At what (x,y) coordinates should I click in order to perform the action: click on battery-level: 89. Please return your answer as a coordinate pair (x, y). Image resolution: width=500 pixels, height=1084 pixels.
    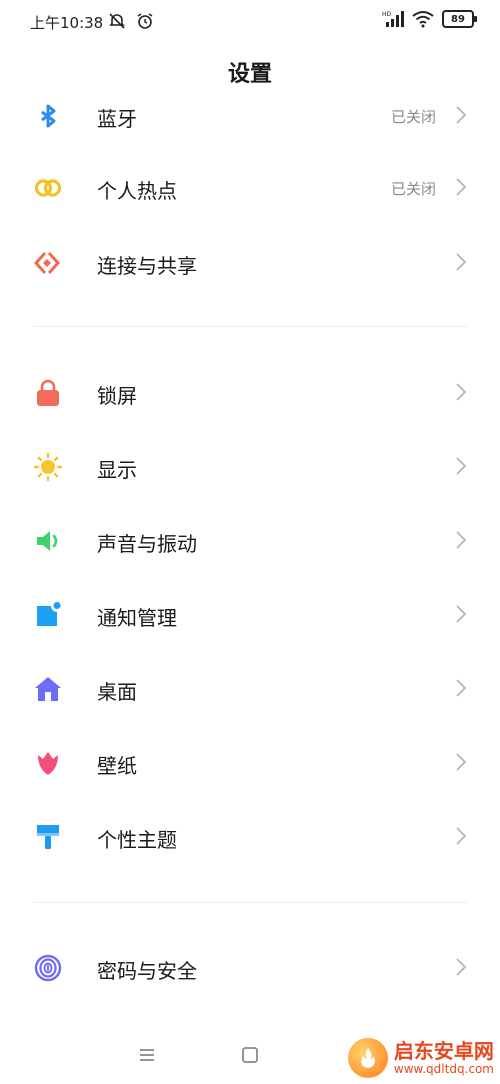
    Looking at the image, I should click on (458, 19).